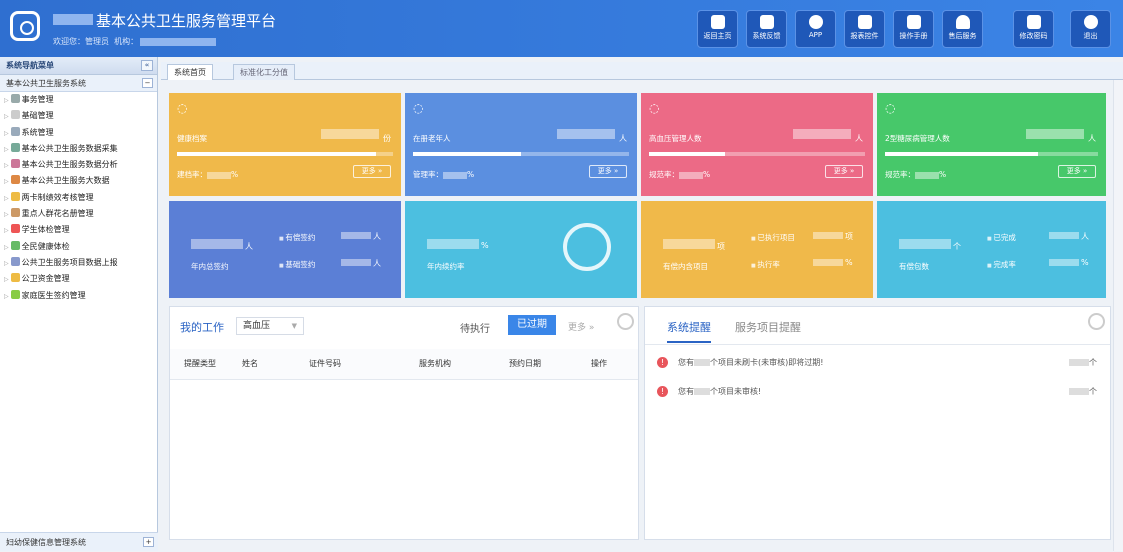  Describe the element at coordinates (689, 331) in the screenshot. I see `tab-system-remind: 系统提醒` at that location.